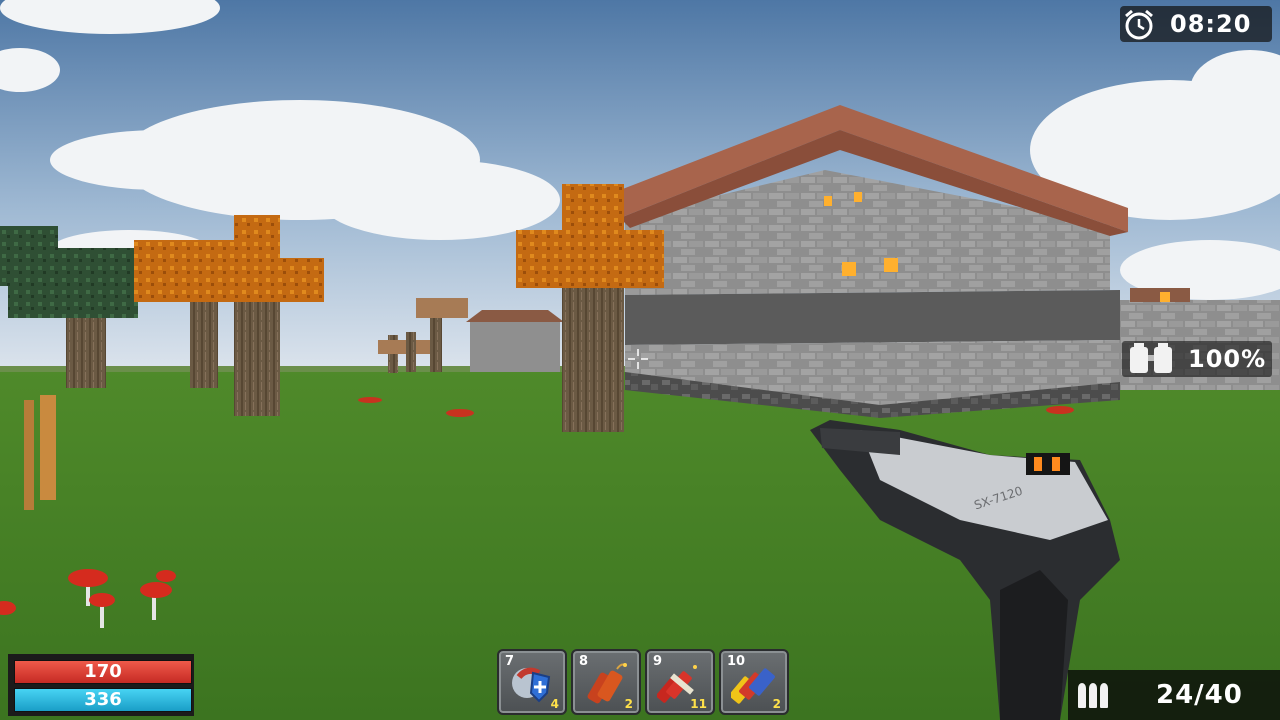  What do you see at coordinates (643, 682) in the screenshot?
I see `hotbar: 7 4 8 2 9 11 10 2` at bounding box center [643, 682].